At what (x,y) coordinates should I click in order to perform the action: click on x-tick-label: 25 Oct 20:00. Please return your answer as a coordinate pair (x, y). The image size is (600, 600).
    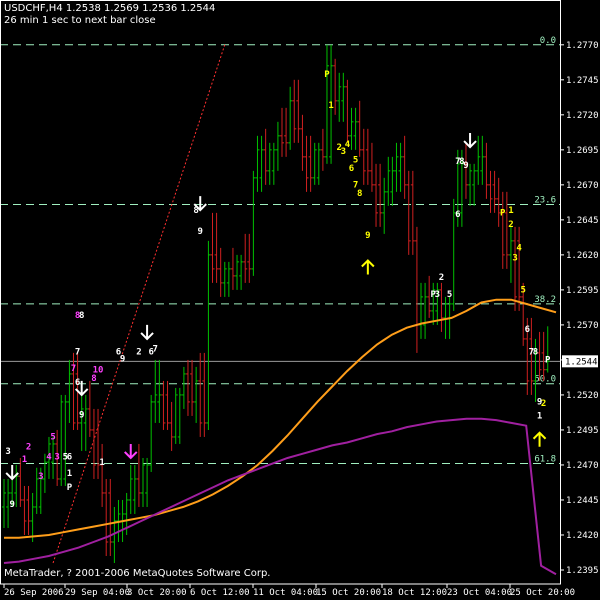
    Looking at the image, I should click on (542, 593).